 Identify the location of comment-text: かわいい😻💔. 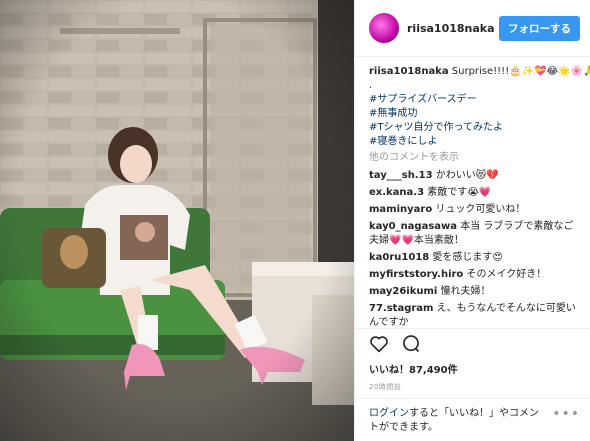
(465, 175).